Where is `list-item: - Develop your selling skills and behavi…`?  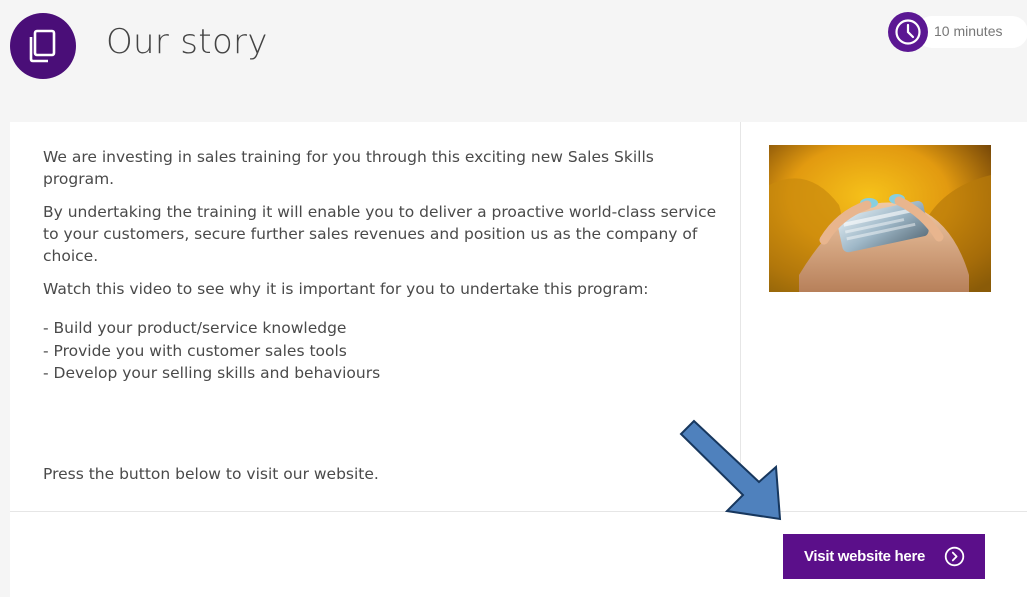
list-item: - Develop your selling skills and behavi… is located at coordinates (212, 373).